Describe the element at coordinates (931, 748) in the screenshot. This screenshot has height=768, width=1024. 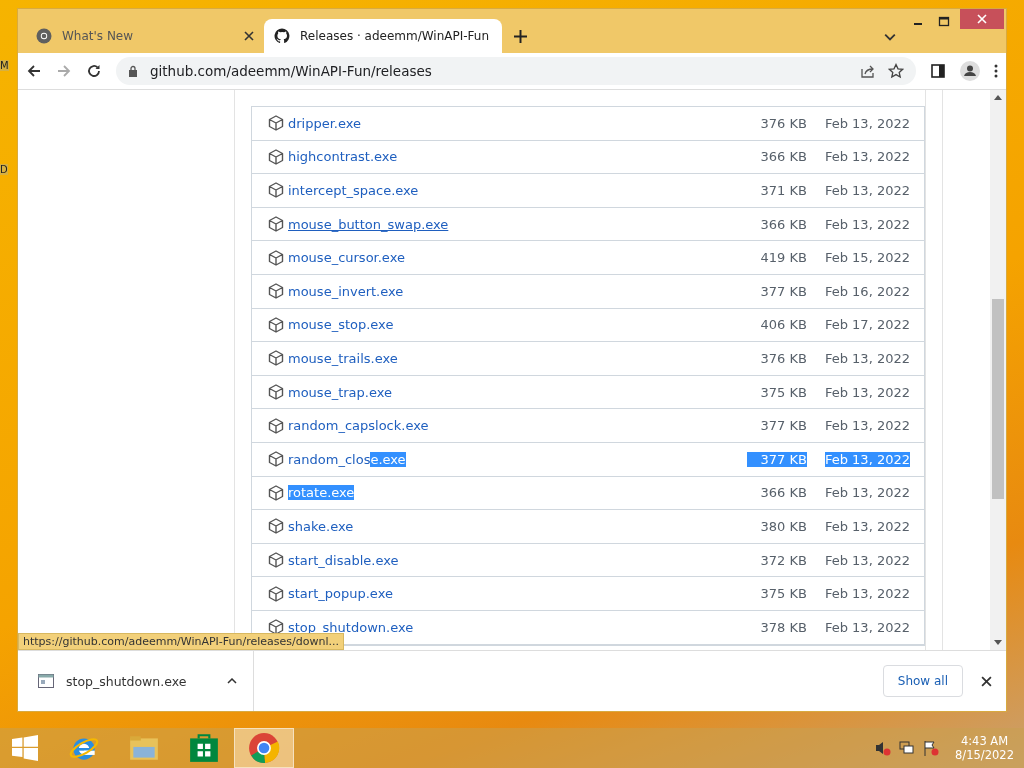
I see `flag-icon` at that location.